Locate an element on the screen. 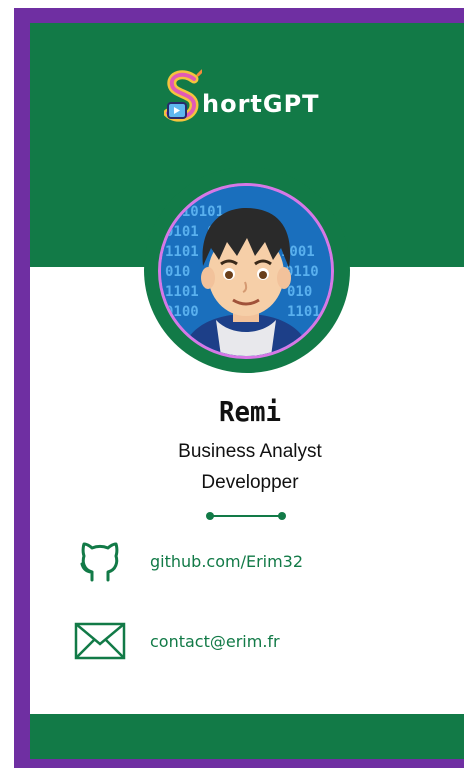  logo: hortGPT is located at coordinates (241, 98).